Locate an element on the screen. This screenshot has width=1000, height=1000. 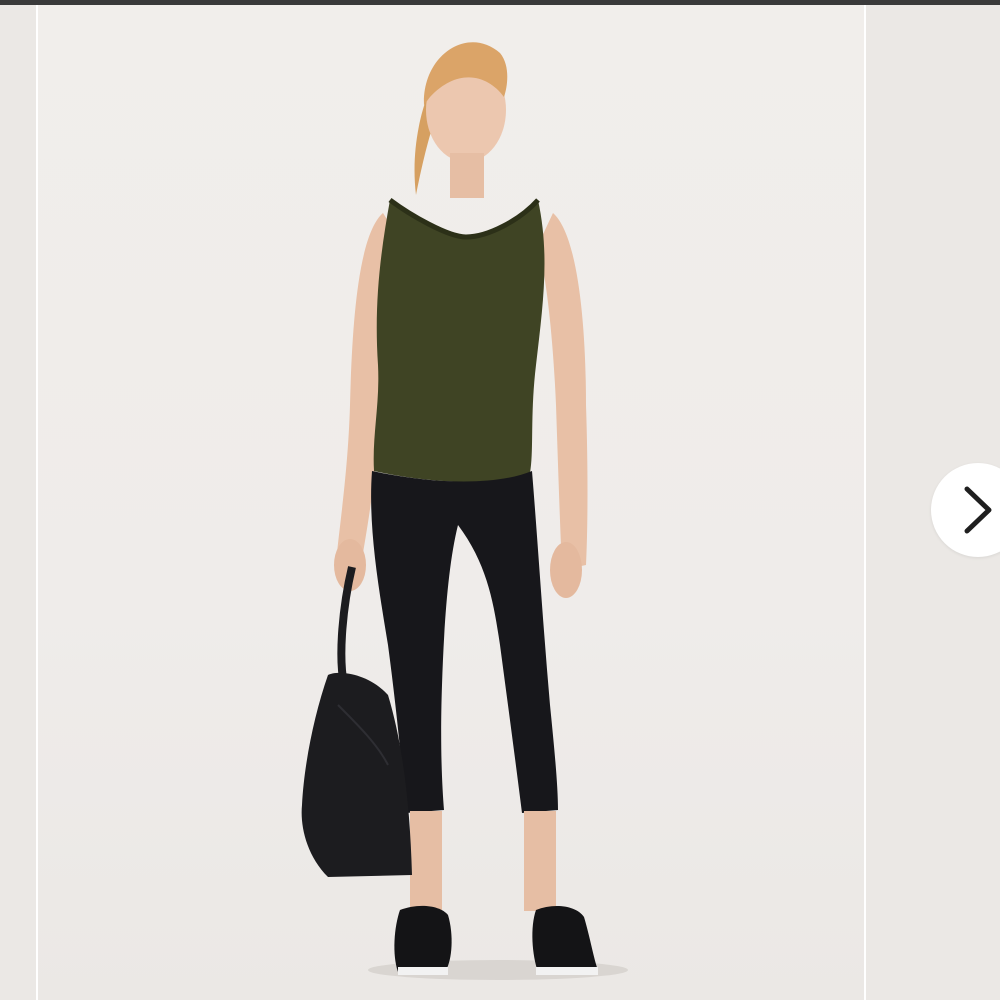
right-calf is located at coordinates (540, 861).